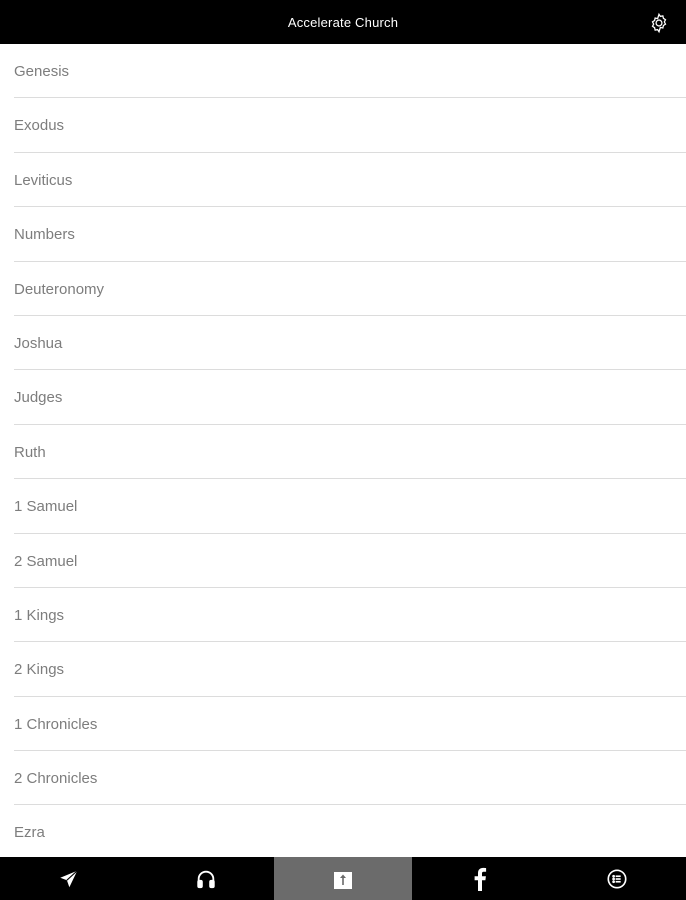 This screenshot has width=686, height=900. Describe the element at coordinates (350, 506) in the screenshot. I see `book-item-1-samuel: 1 Samuel` at that location.